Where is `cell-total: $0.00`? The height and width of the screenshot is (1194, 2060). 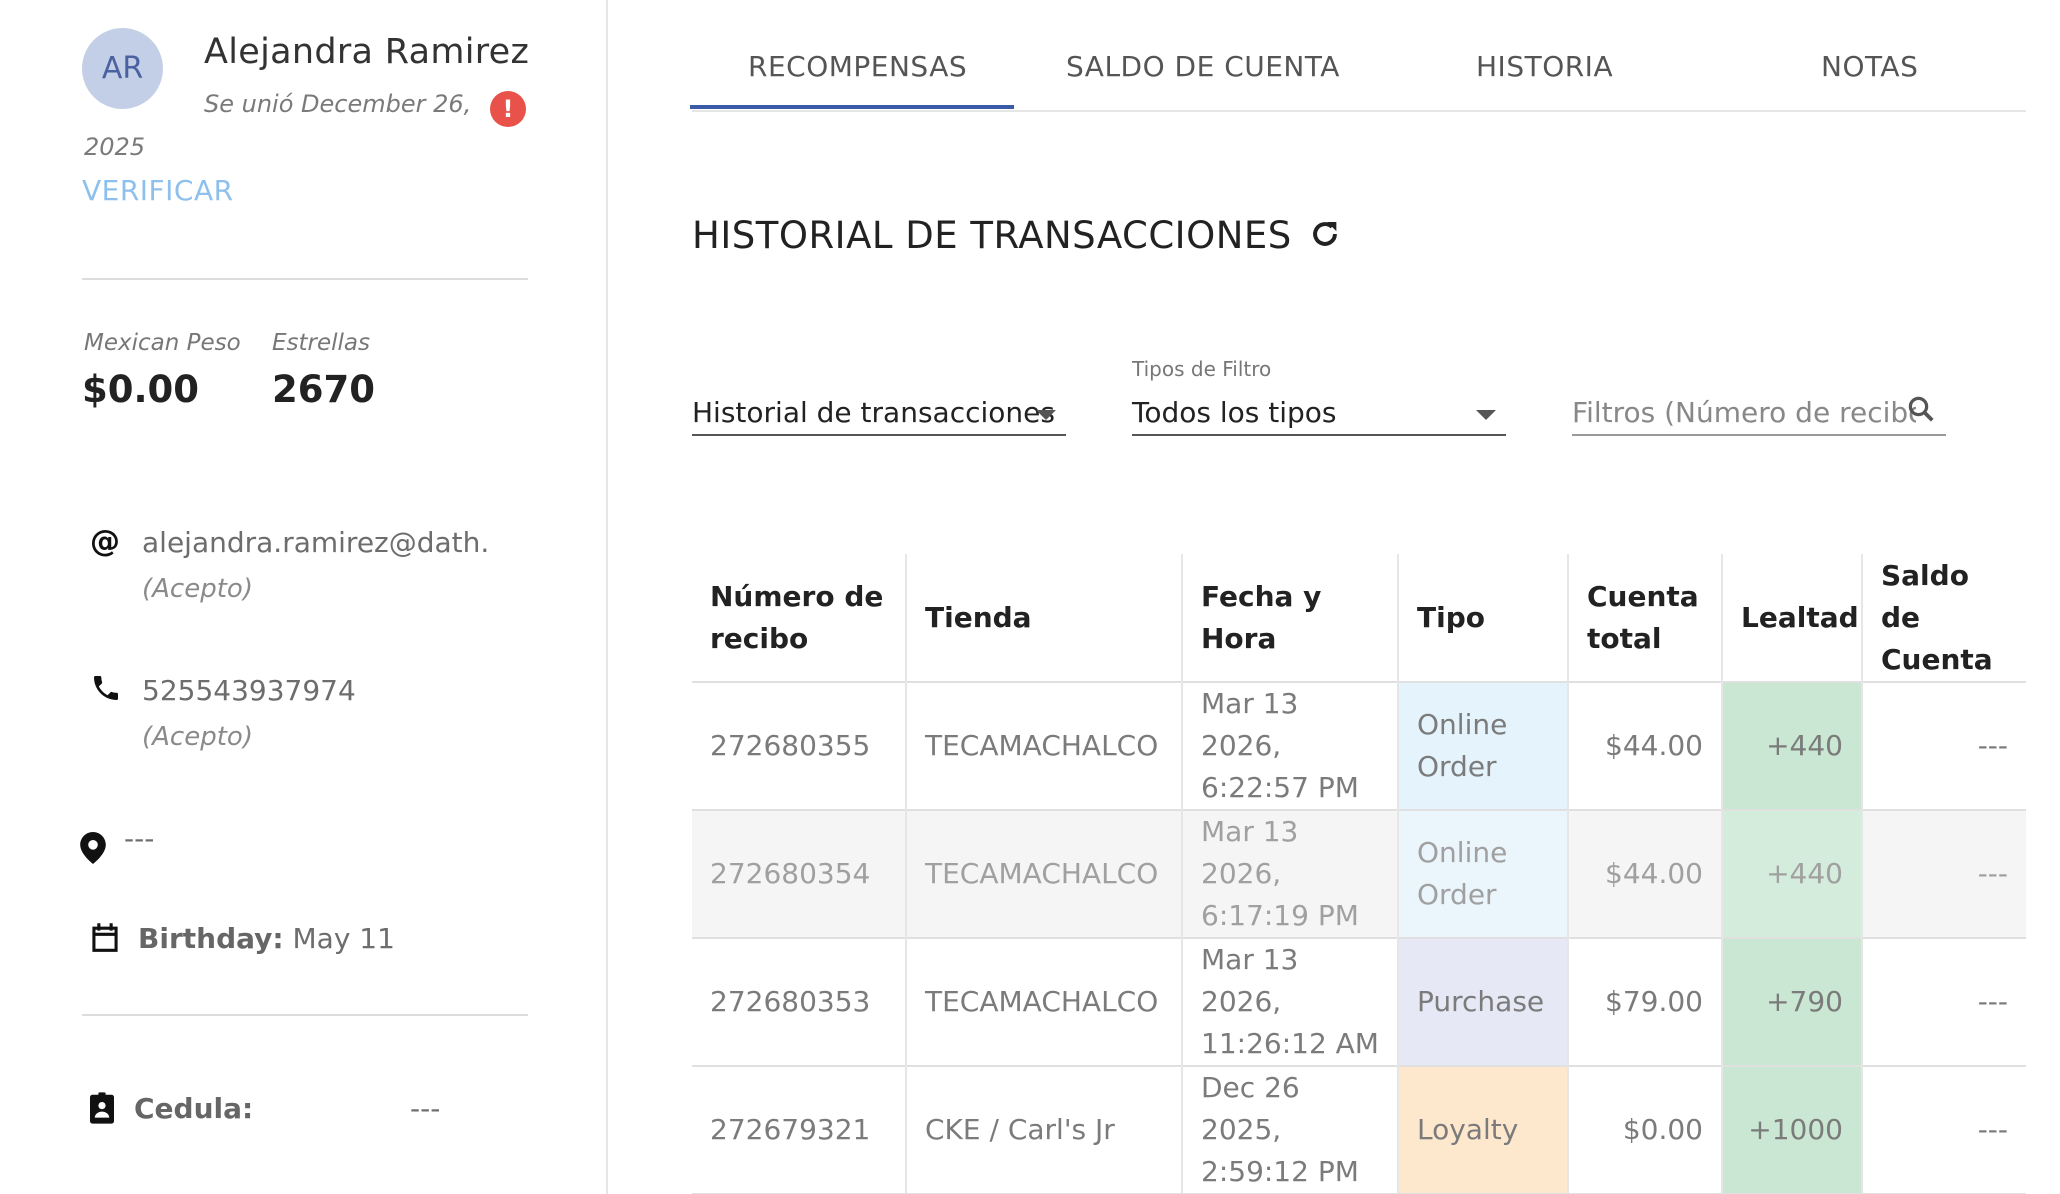
cell-total: $0.00 is located at coordinates (1644, 1129).